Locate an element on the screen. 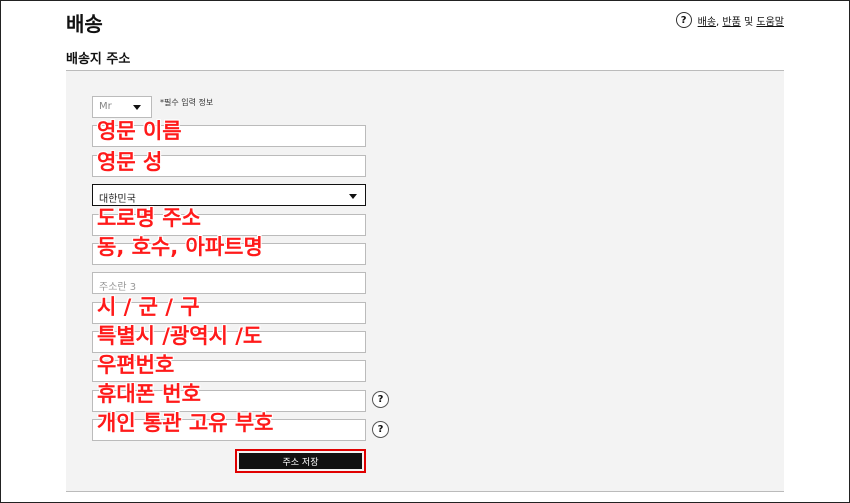 The width and height of the screenshot is (850, 503). annotation-province: 특별시 /광역시 /도 is located at coordinates (180, 336).